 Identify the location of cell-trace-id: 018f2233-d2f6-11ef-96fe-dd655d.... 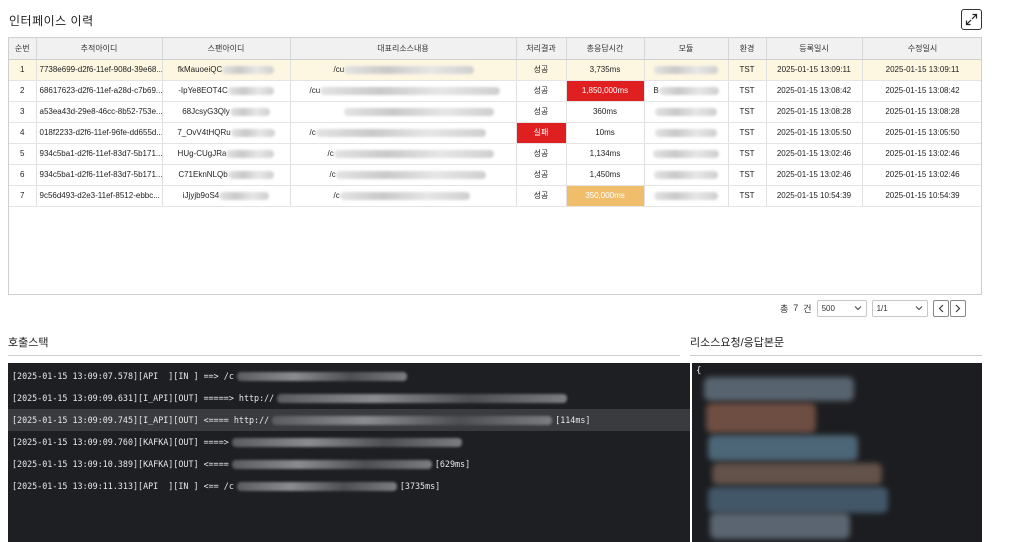
(99, 133).